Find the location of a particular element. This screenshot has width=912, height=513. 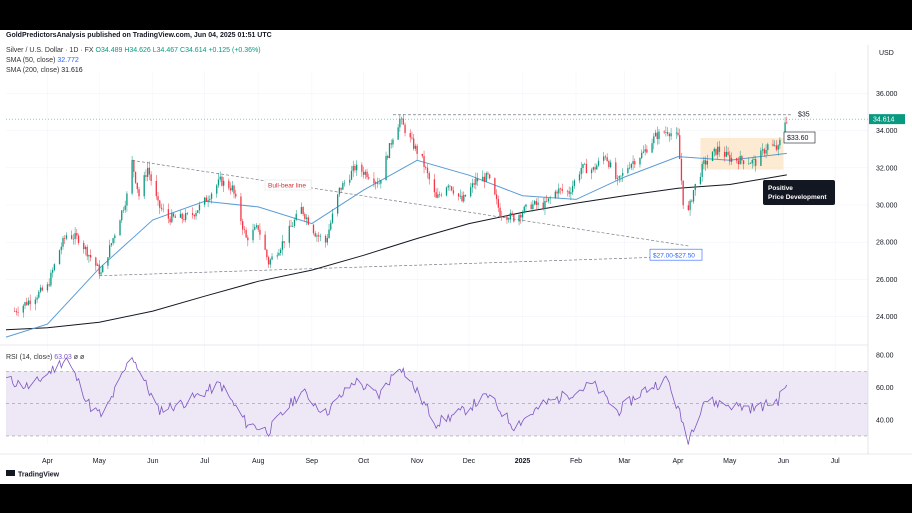

rsi-tick-label: 80.00 is located at coordinates (885, 356).